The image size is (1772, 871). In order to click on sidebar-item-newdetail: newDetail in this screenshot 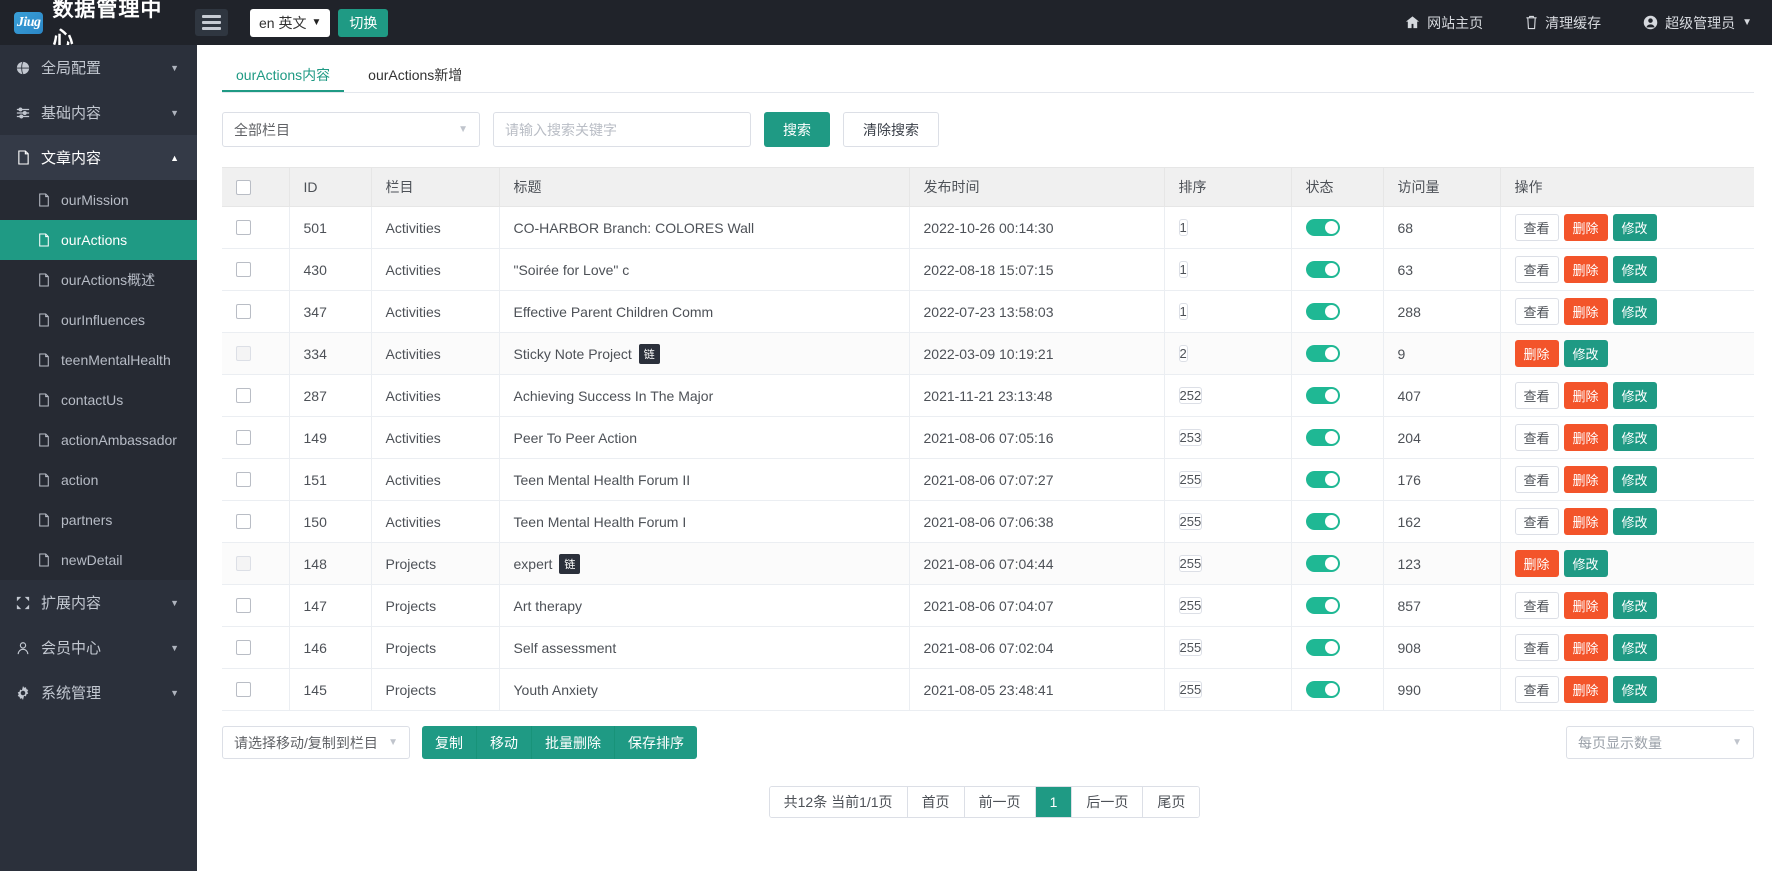, I will do `click(98, 560)`.